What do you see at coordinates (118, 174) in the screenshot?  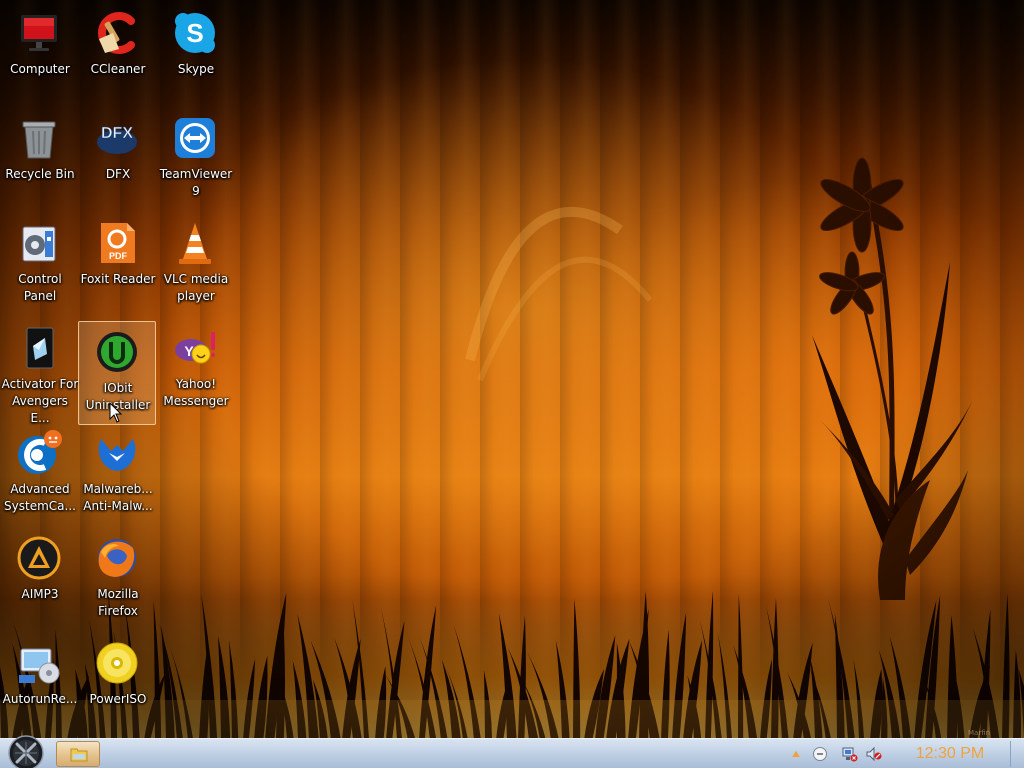 I see `icon-label: DFX` at bounding box center [118, 174].